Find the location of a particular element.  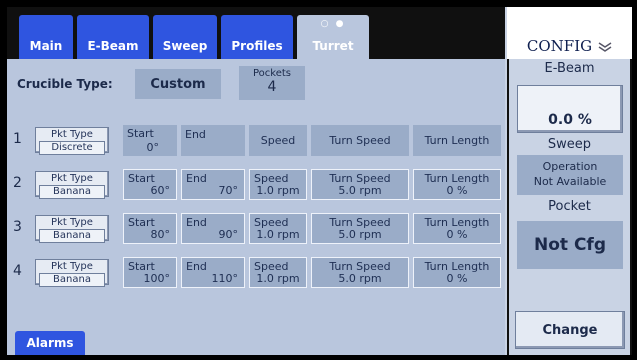

page-dots-icon: ○ ● is located at coordinates (333, 24).